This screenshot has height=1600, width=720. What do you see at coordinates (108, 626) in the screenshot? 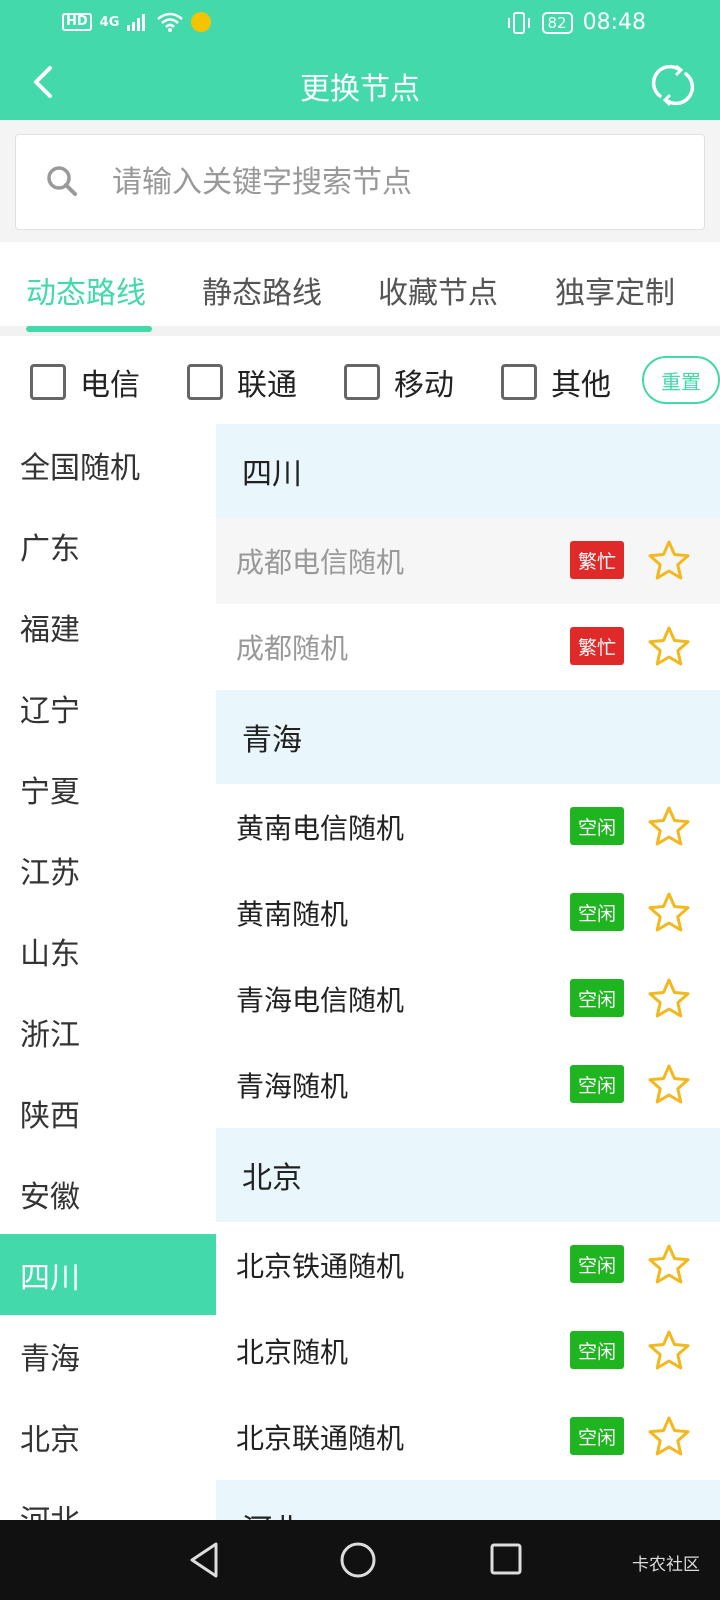
I see `sidebar-item-region: 福建` at bounding box center [108, 626].